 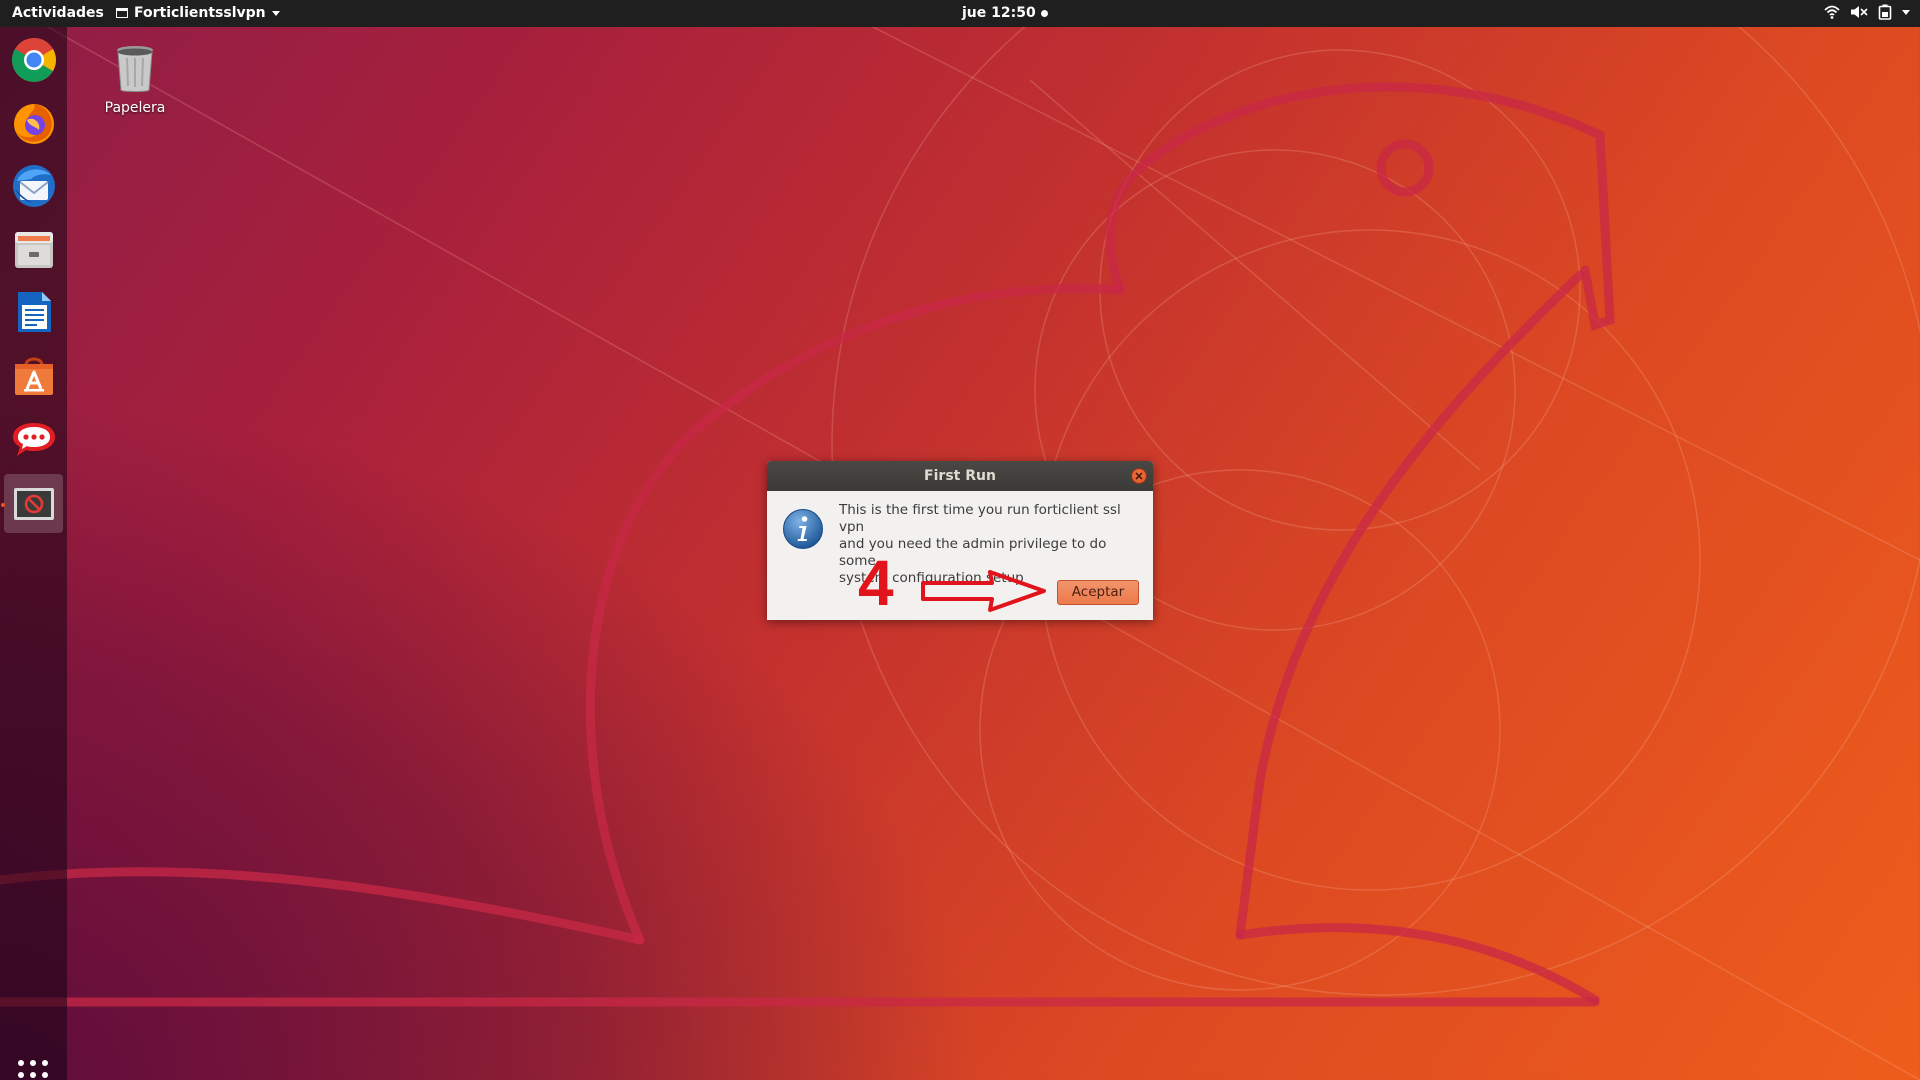 I want to click on close-button, so click(x=1139, y=476).